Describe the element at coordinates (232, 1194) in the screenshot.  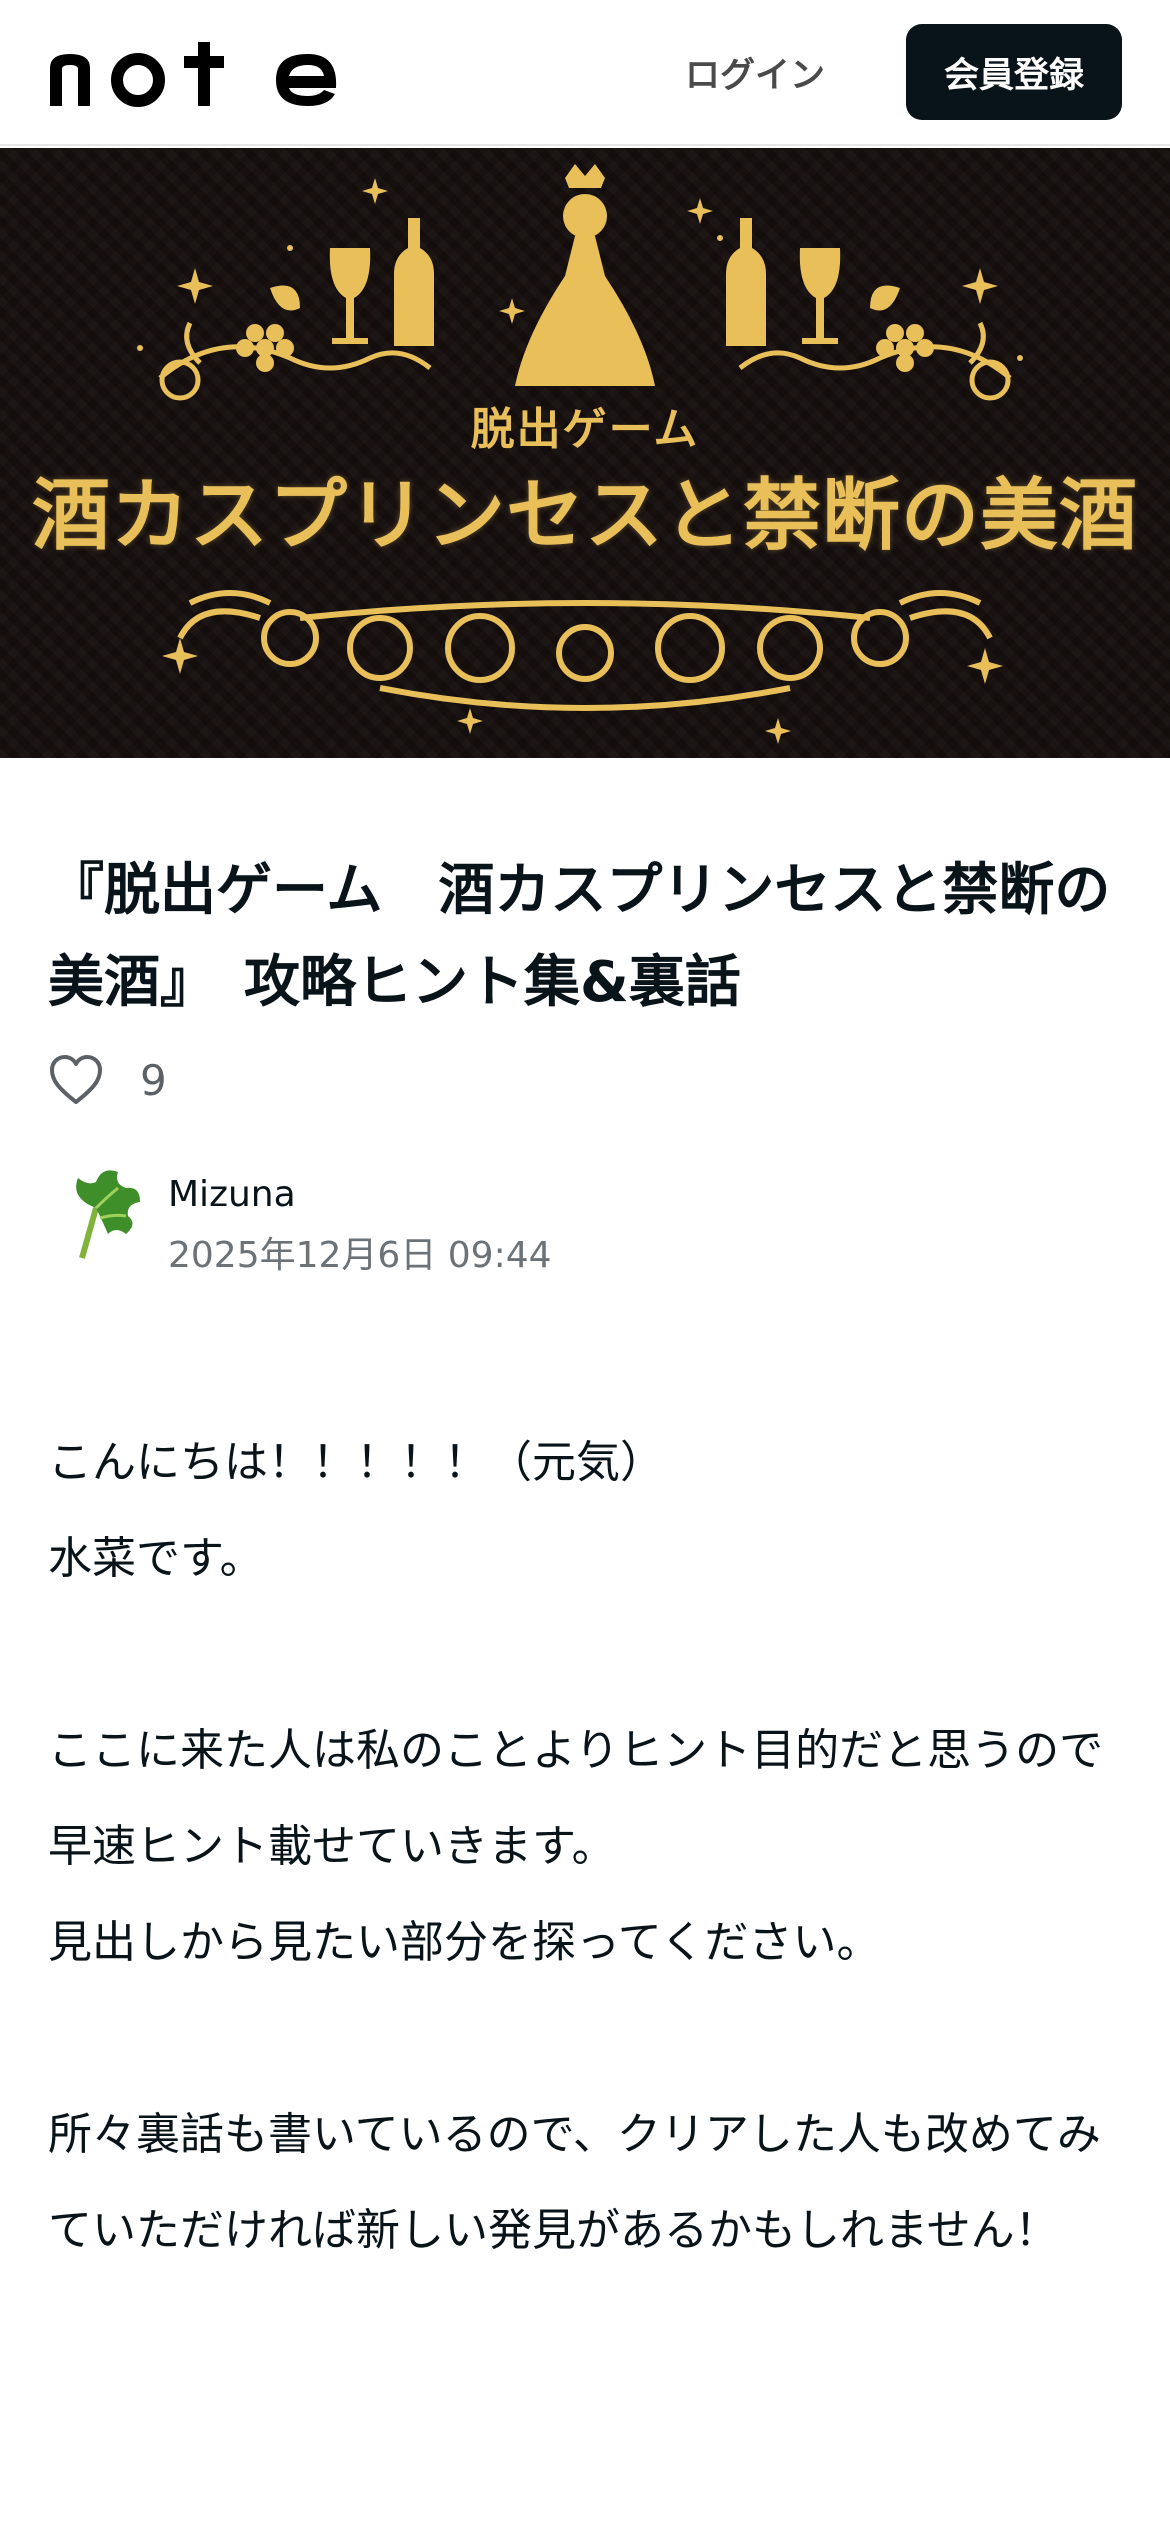
I see `author-name: Mizuna` at that location.